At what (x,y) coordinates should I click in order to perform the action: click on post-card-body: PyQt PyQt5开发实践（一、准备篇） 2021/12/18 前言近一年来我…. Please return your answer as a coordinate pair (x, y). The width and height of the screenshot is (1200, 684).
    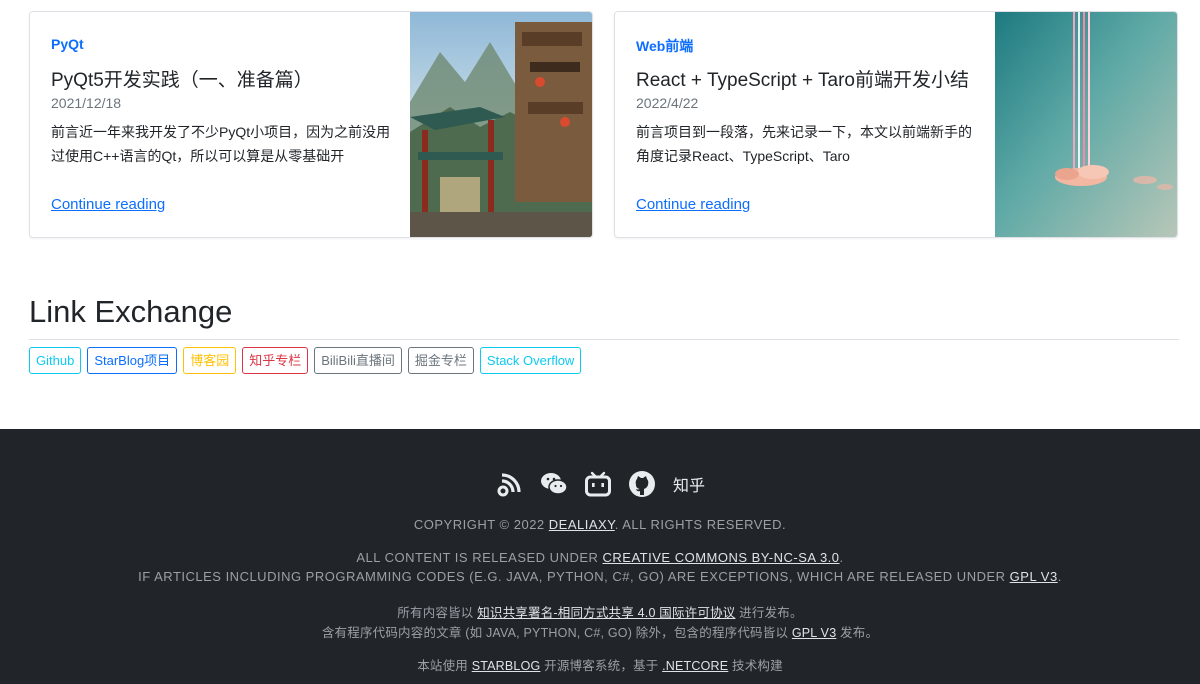
    Looking at the image, I should click on (221, 102).